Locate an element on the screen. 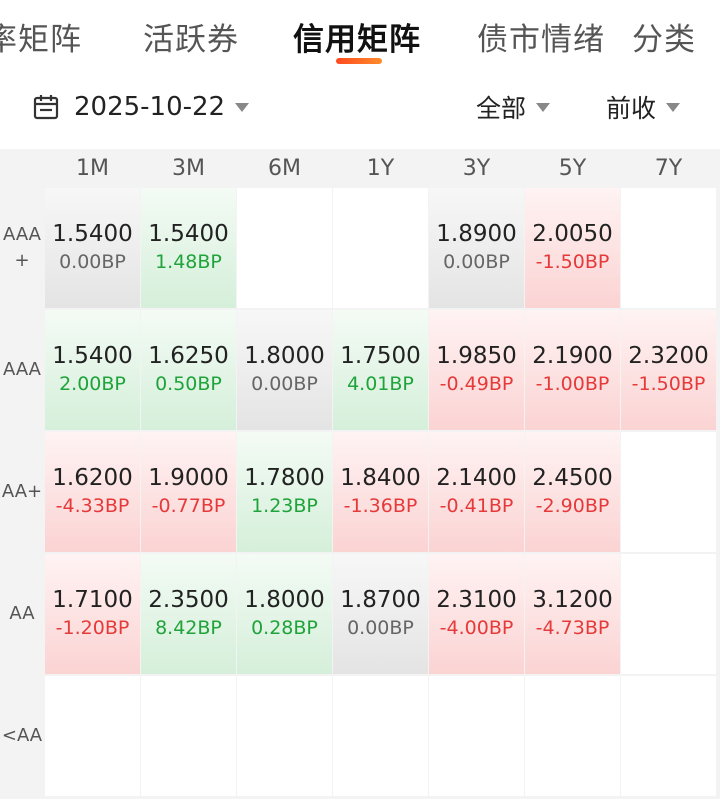  column-header-6m: 6M is located at coordinates (284, 168).